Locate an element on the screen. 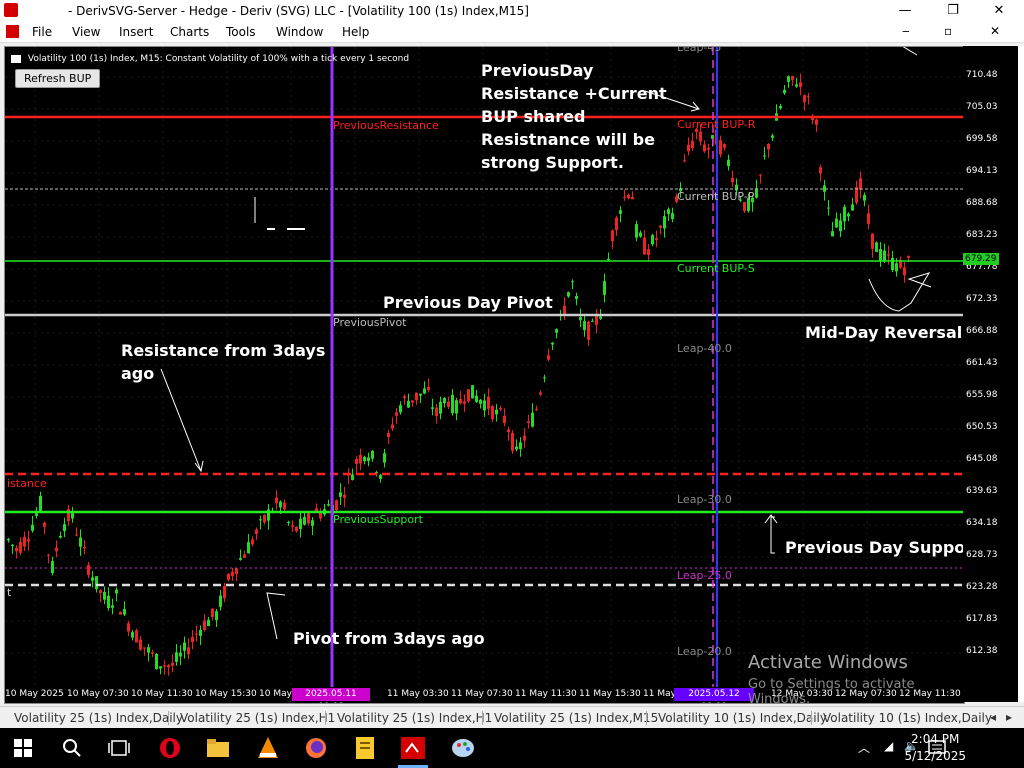 This screenshot has width=1024, height=768. menu-minimize-icon: ‒ is located at coordinates (906, 31).